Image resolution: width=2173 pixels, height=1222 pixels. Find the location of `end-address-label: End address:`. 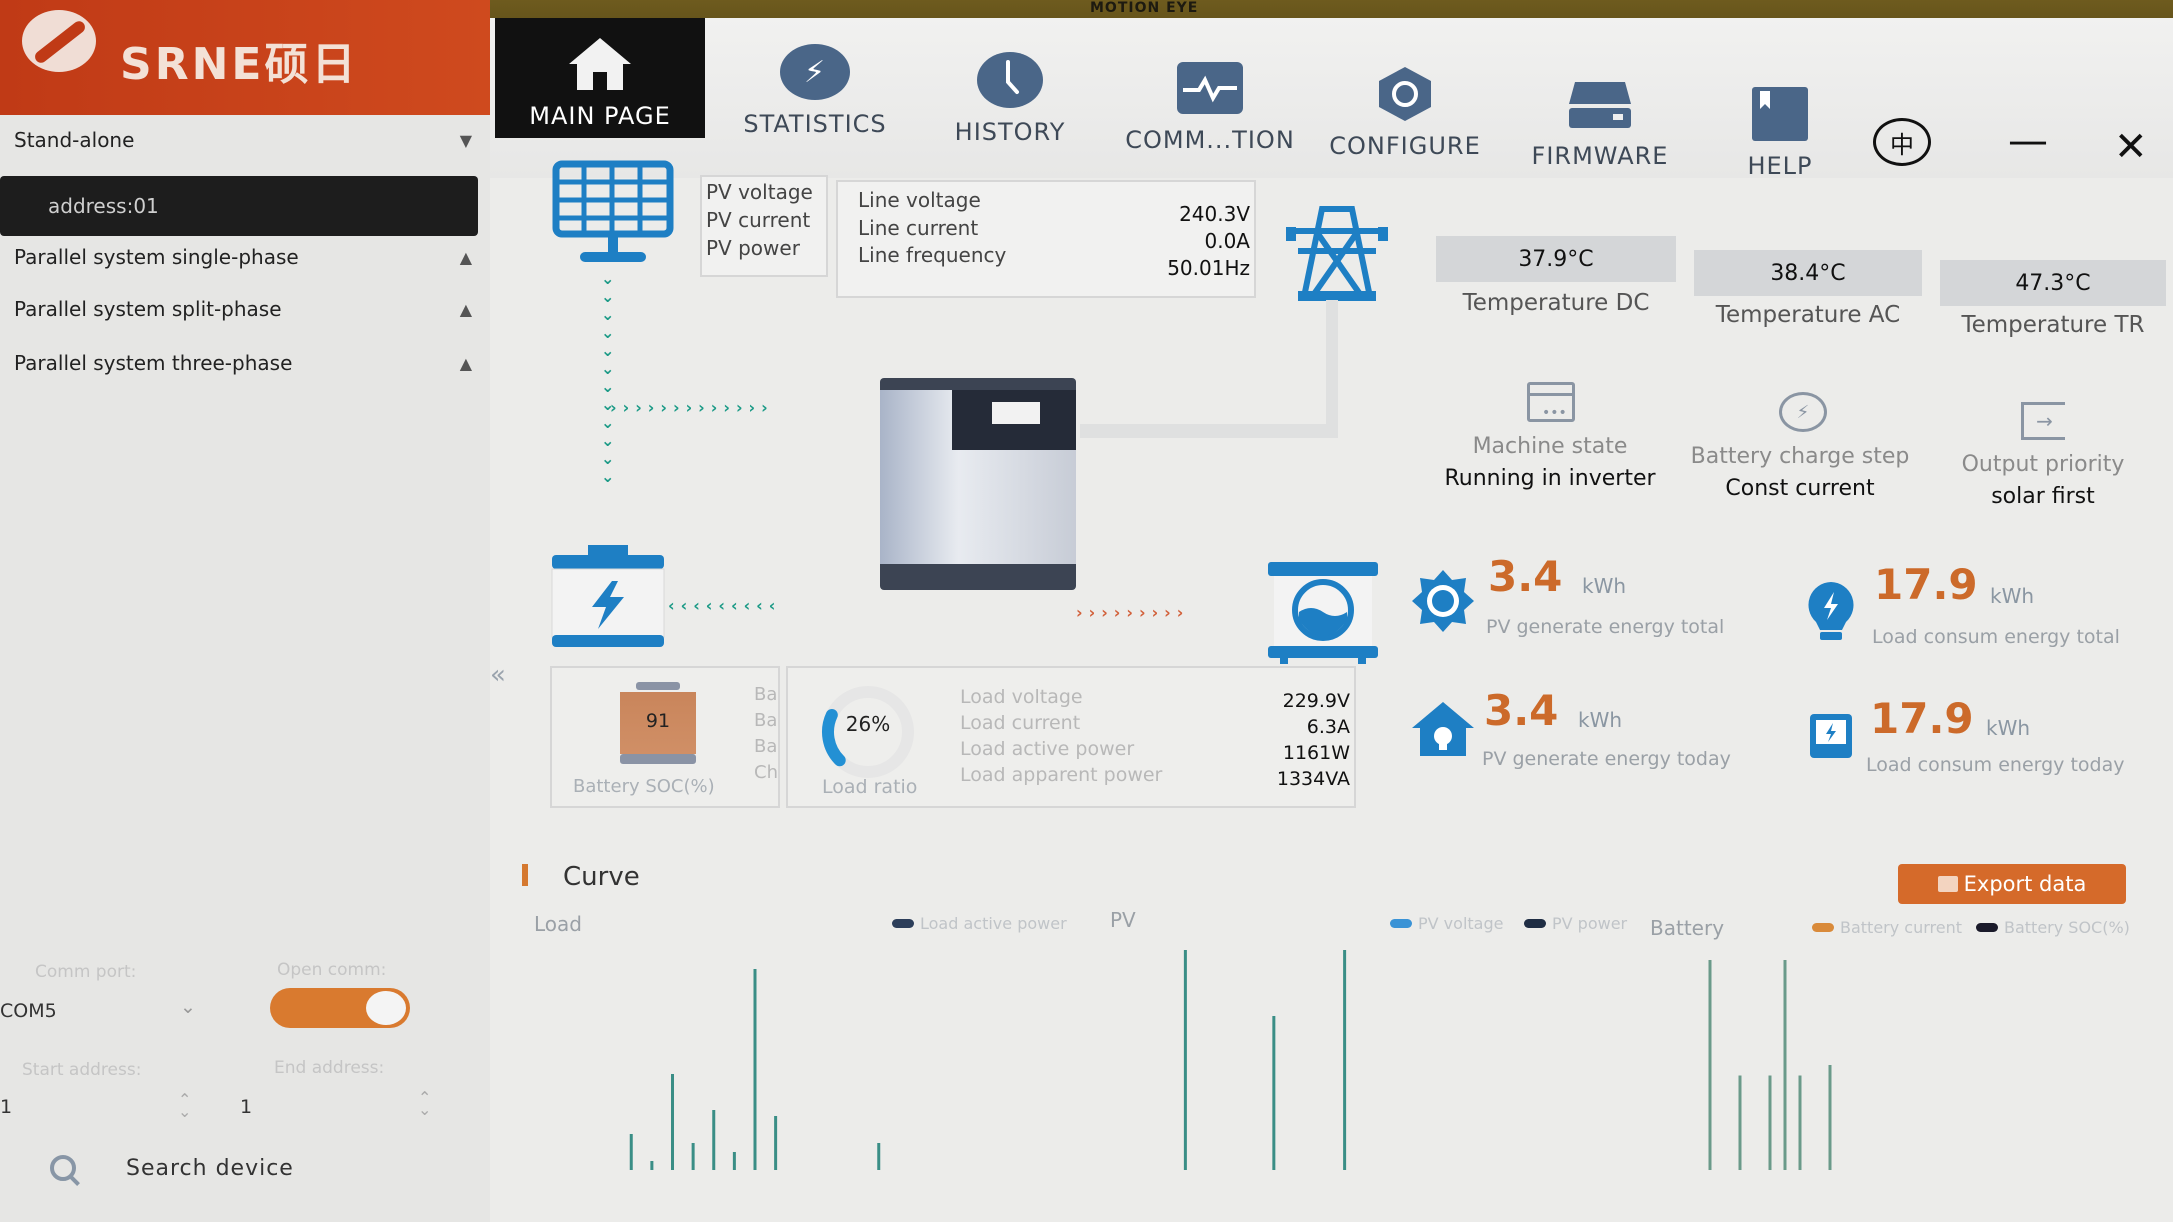

end-address-label: End address: is located at coordinates (329, 1068).